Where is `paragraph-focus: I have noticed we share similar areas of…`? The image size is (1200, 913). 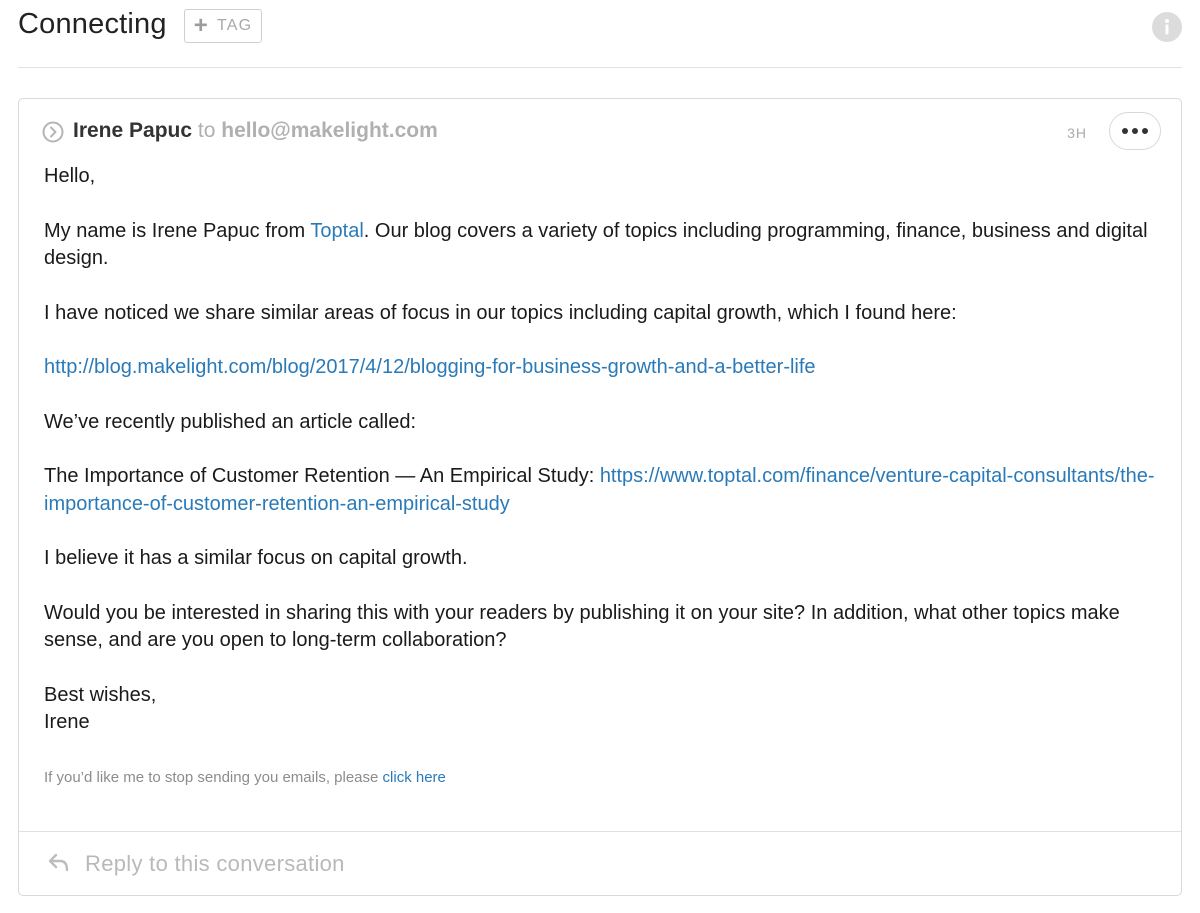
paragraph-focus: I have noticed we share similar areas of… is located at coordinates (500, 312).